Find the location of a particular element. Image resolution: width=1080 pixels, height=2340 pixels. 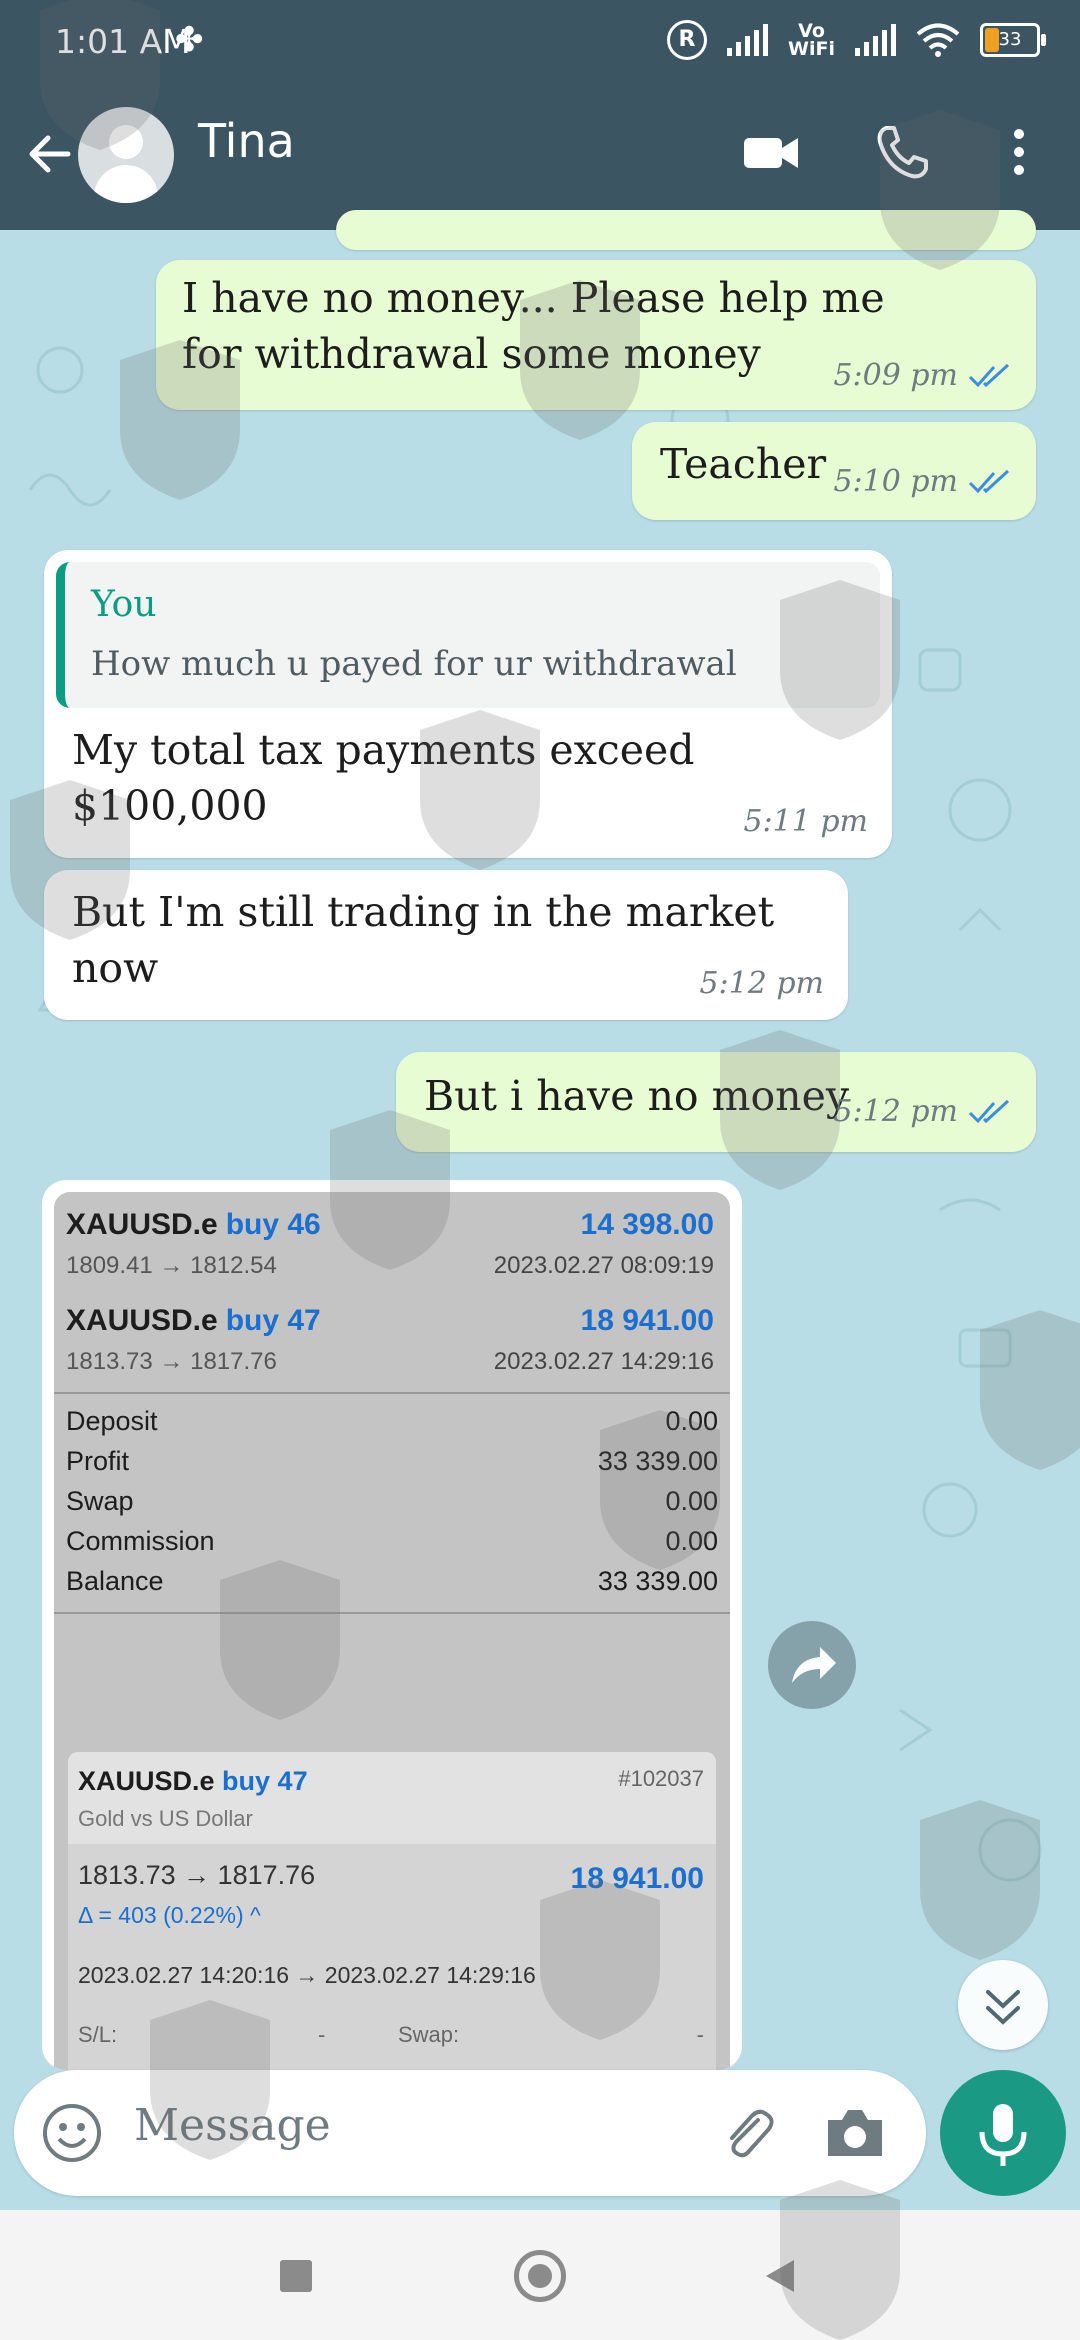

registered-icon: R is located at coordinates (687, 40).